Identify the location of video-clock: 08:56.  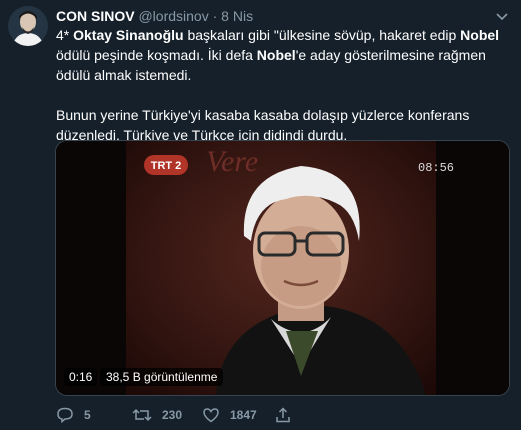
(436, 168).